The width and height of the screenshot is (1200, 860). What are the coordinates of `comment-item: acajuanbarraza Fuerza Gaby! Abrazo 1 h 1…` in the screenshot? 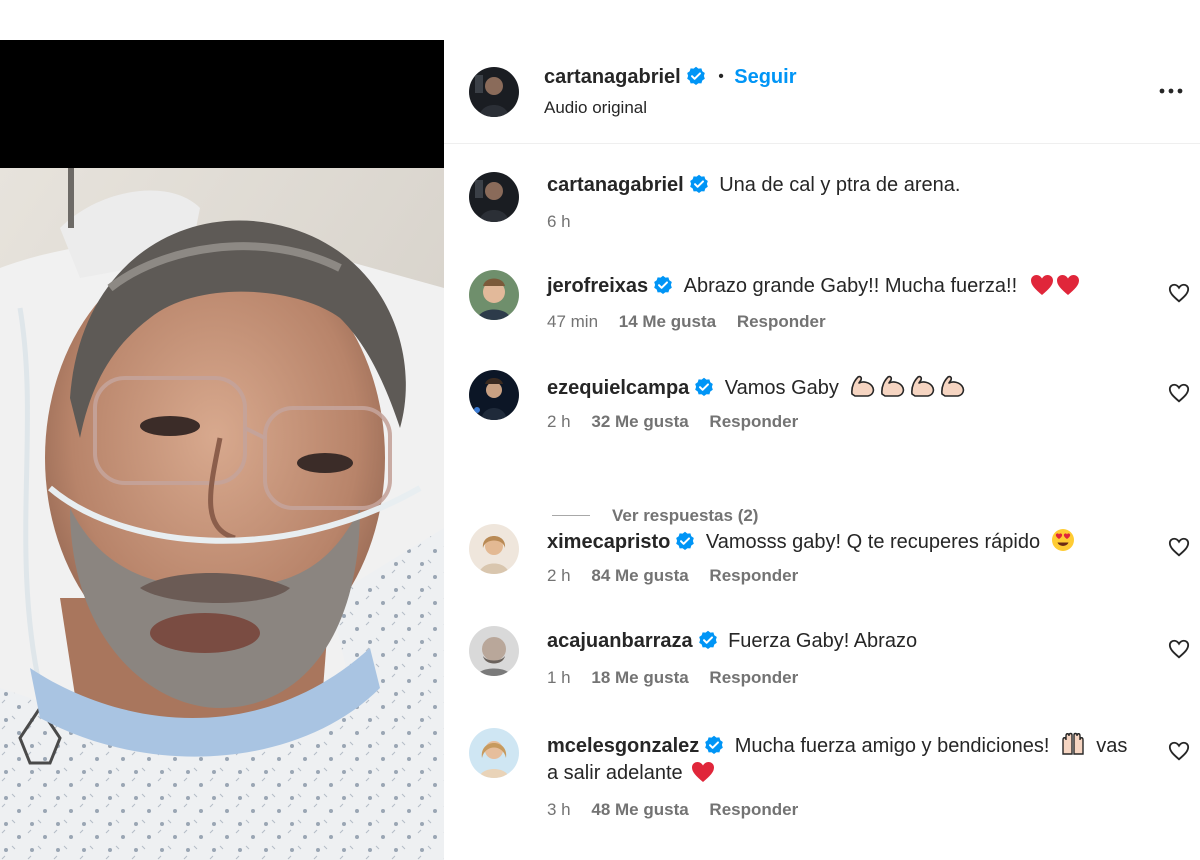 It's located at (822, 666).